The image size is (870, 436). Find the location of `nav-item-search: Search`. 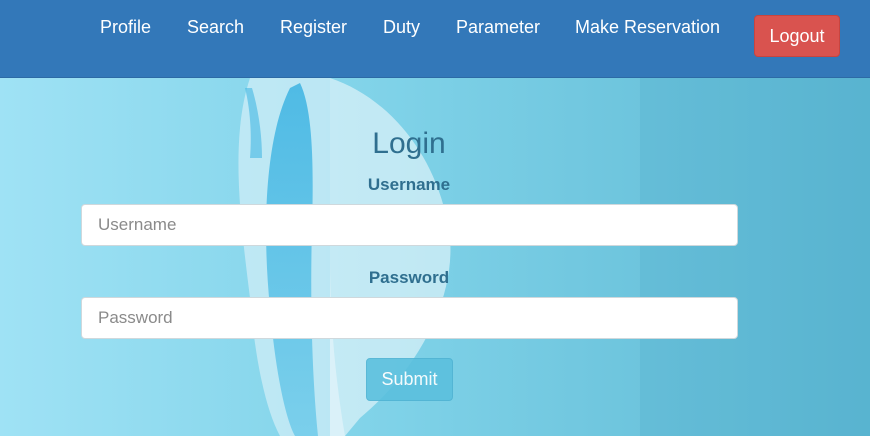

nav-item-search: Search is located at coordinates (215, 27).